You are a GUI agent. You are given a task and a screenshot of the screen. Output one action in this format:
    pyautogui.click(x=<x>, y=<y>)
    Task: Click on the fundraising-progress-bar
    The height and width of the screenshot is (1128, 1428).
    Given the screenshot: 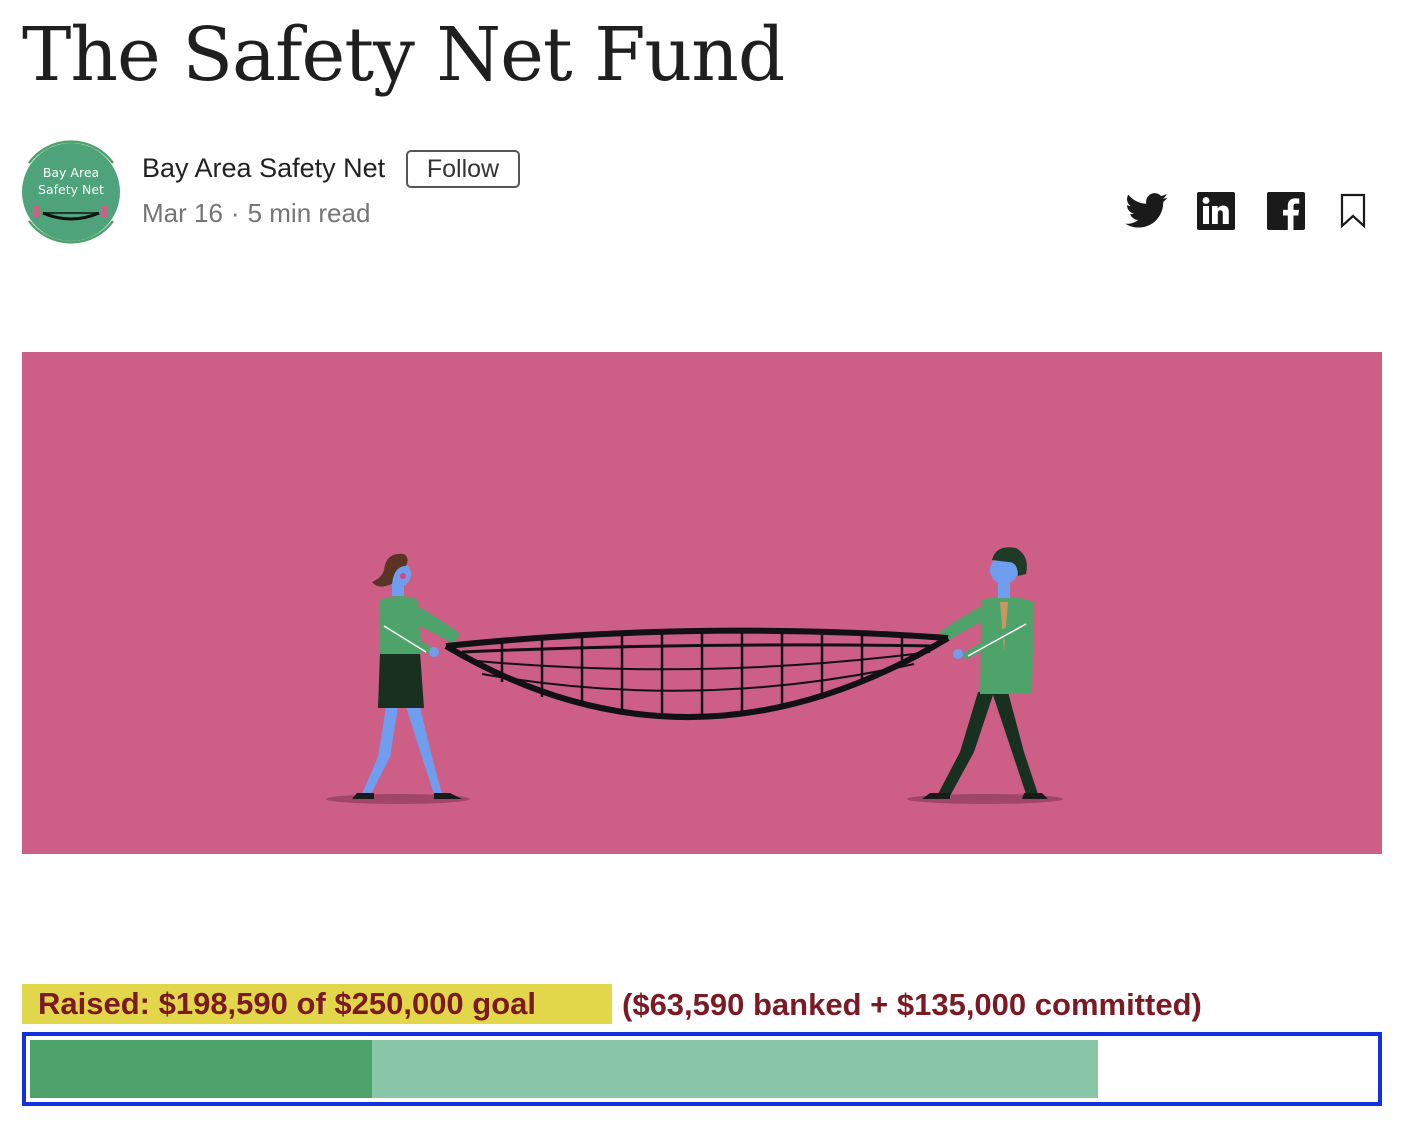 What is the action you would take?
    pyautogui.click(x=702, y=1069)
    